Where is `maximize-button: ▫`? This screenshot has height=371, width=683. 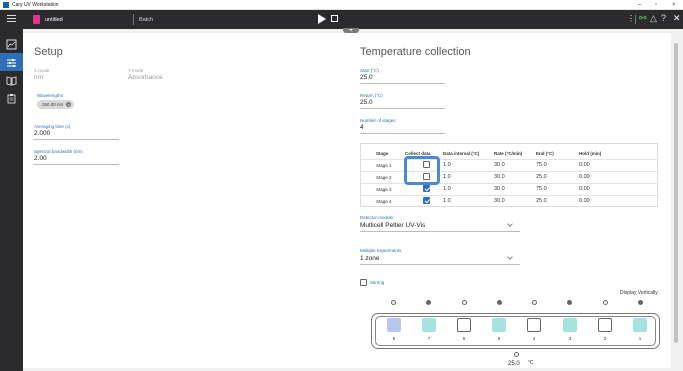 maximize-button: ▫ is located at coordinates (656, 5).